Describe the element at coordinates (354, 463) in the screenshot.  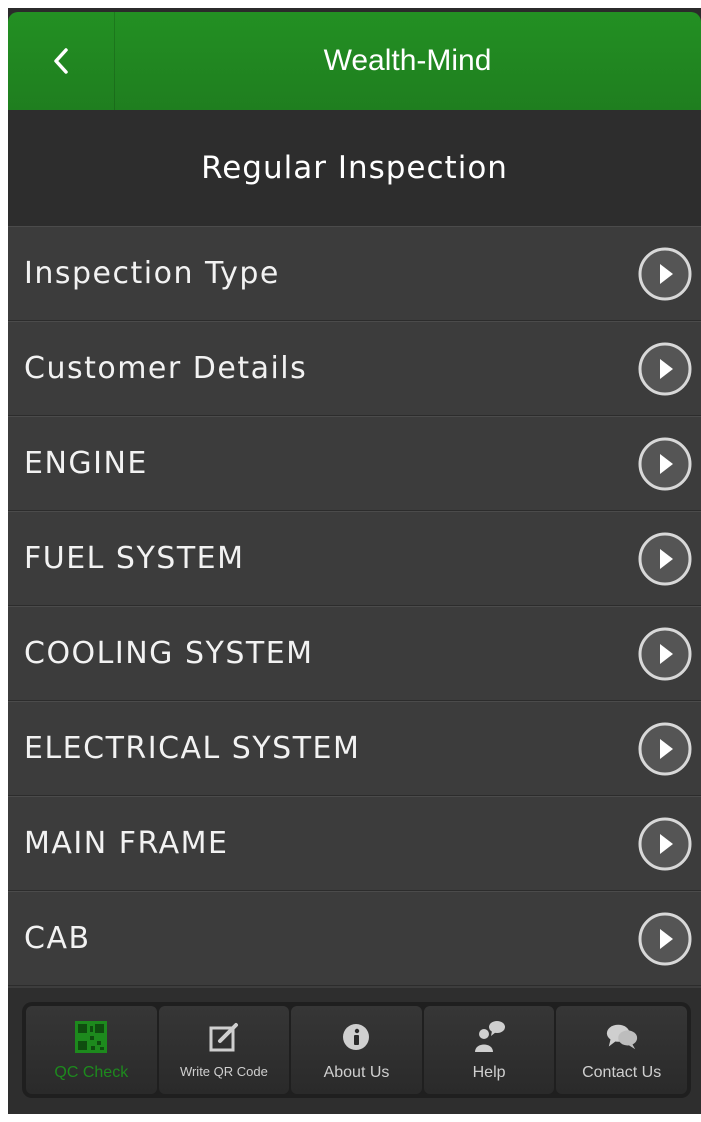
I see `list-item-engine: ENGINE` at that location.